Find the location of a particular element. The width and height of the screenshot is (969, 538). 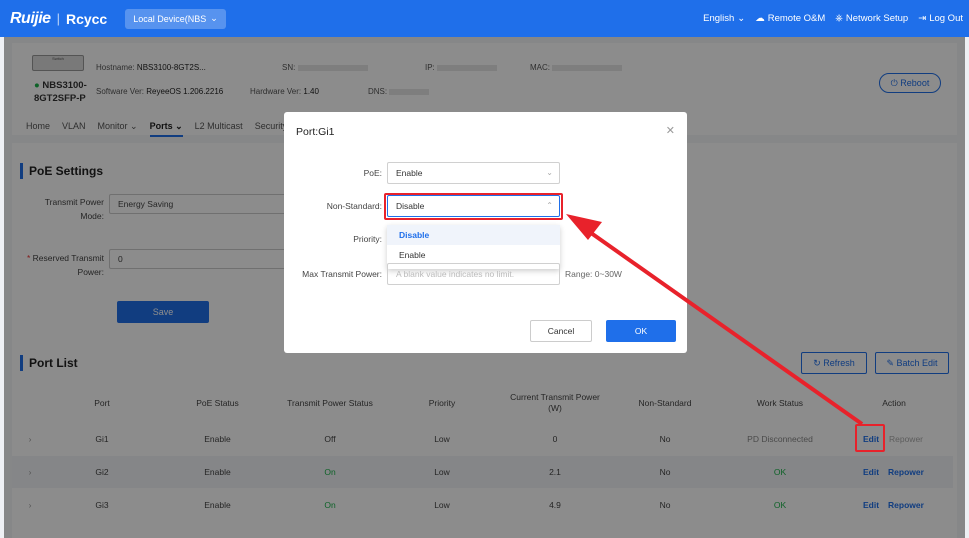

network-setup-link: ⎈ Network Setup is located at coordinates (871, 18).